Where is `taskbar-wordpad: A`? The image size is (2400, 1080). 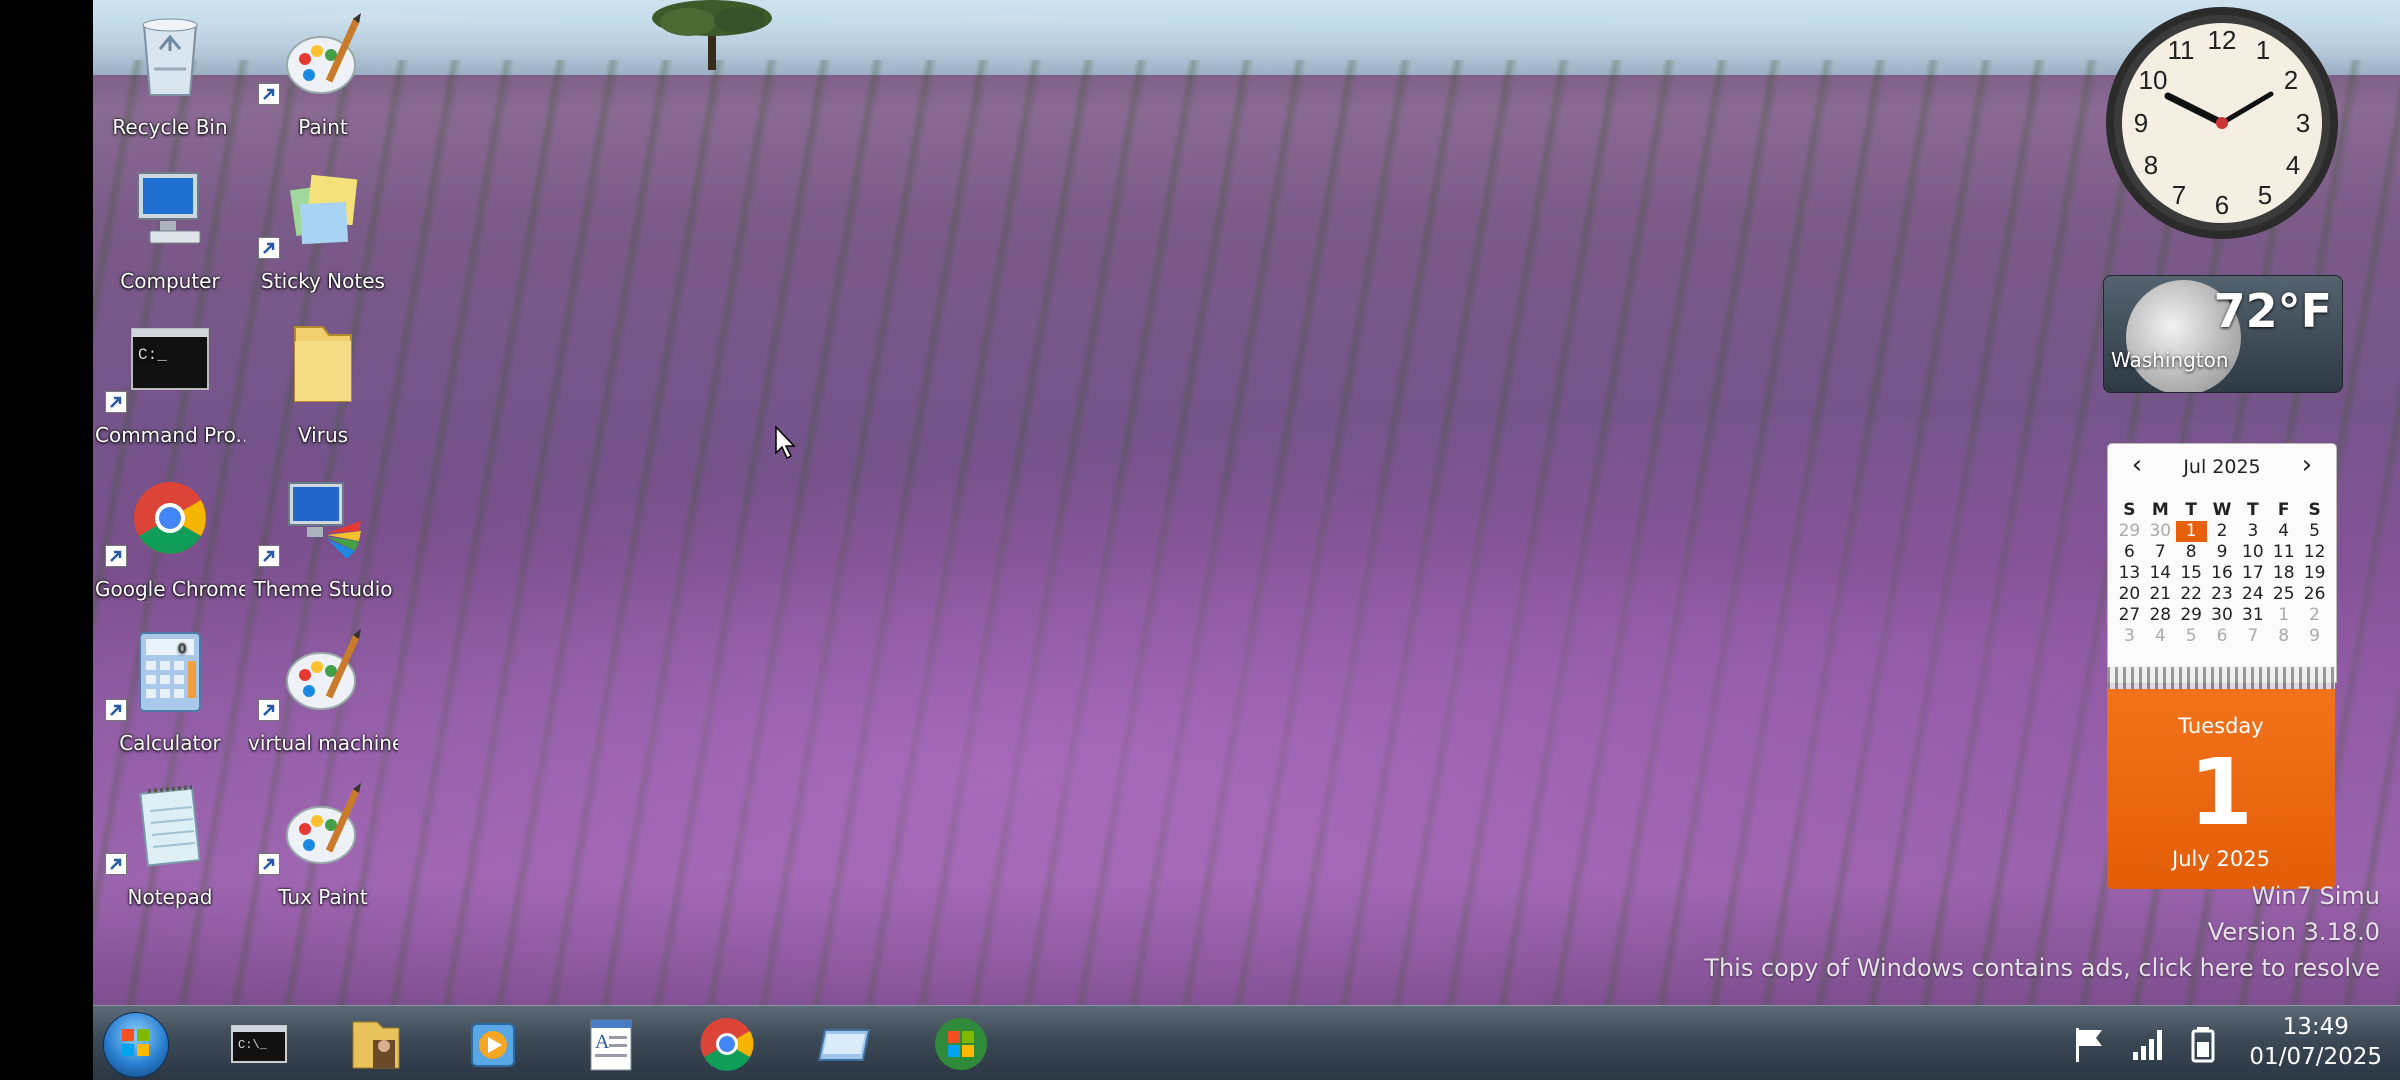 taskbar-wordpad: A is located at coordinates (610, 1044).